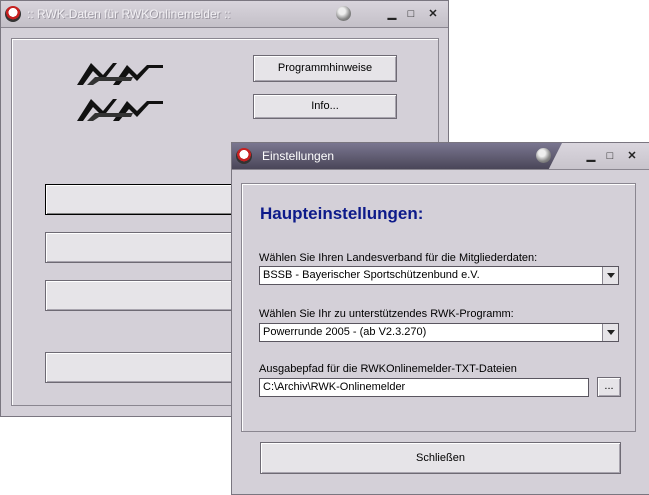 Image resolution: width=649 pixels, height=495 pixels. Describe the element at coordinates (342, 213) in the screenshot. I see `settings-heading: Haupteinstellungen:` at that location.